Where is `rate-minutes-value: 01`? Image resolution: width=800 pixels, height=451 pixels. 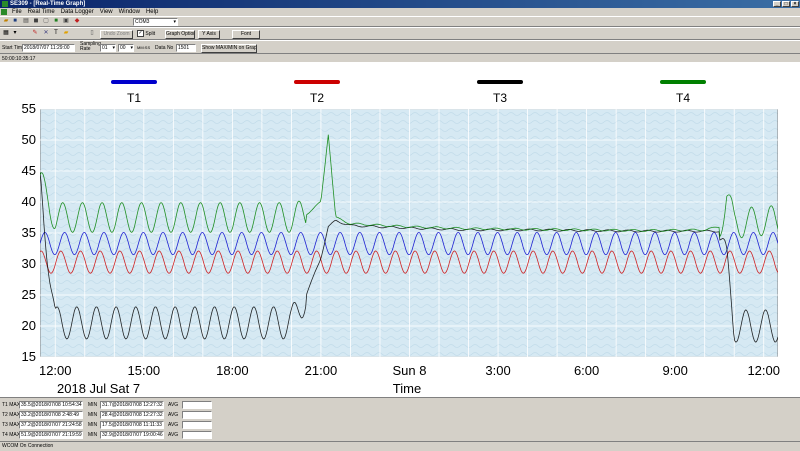
rate-minutes-value: 01 is located at coordinates (105, 48).